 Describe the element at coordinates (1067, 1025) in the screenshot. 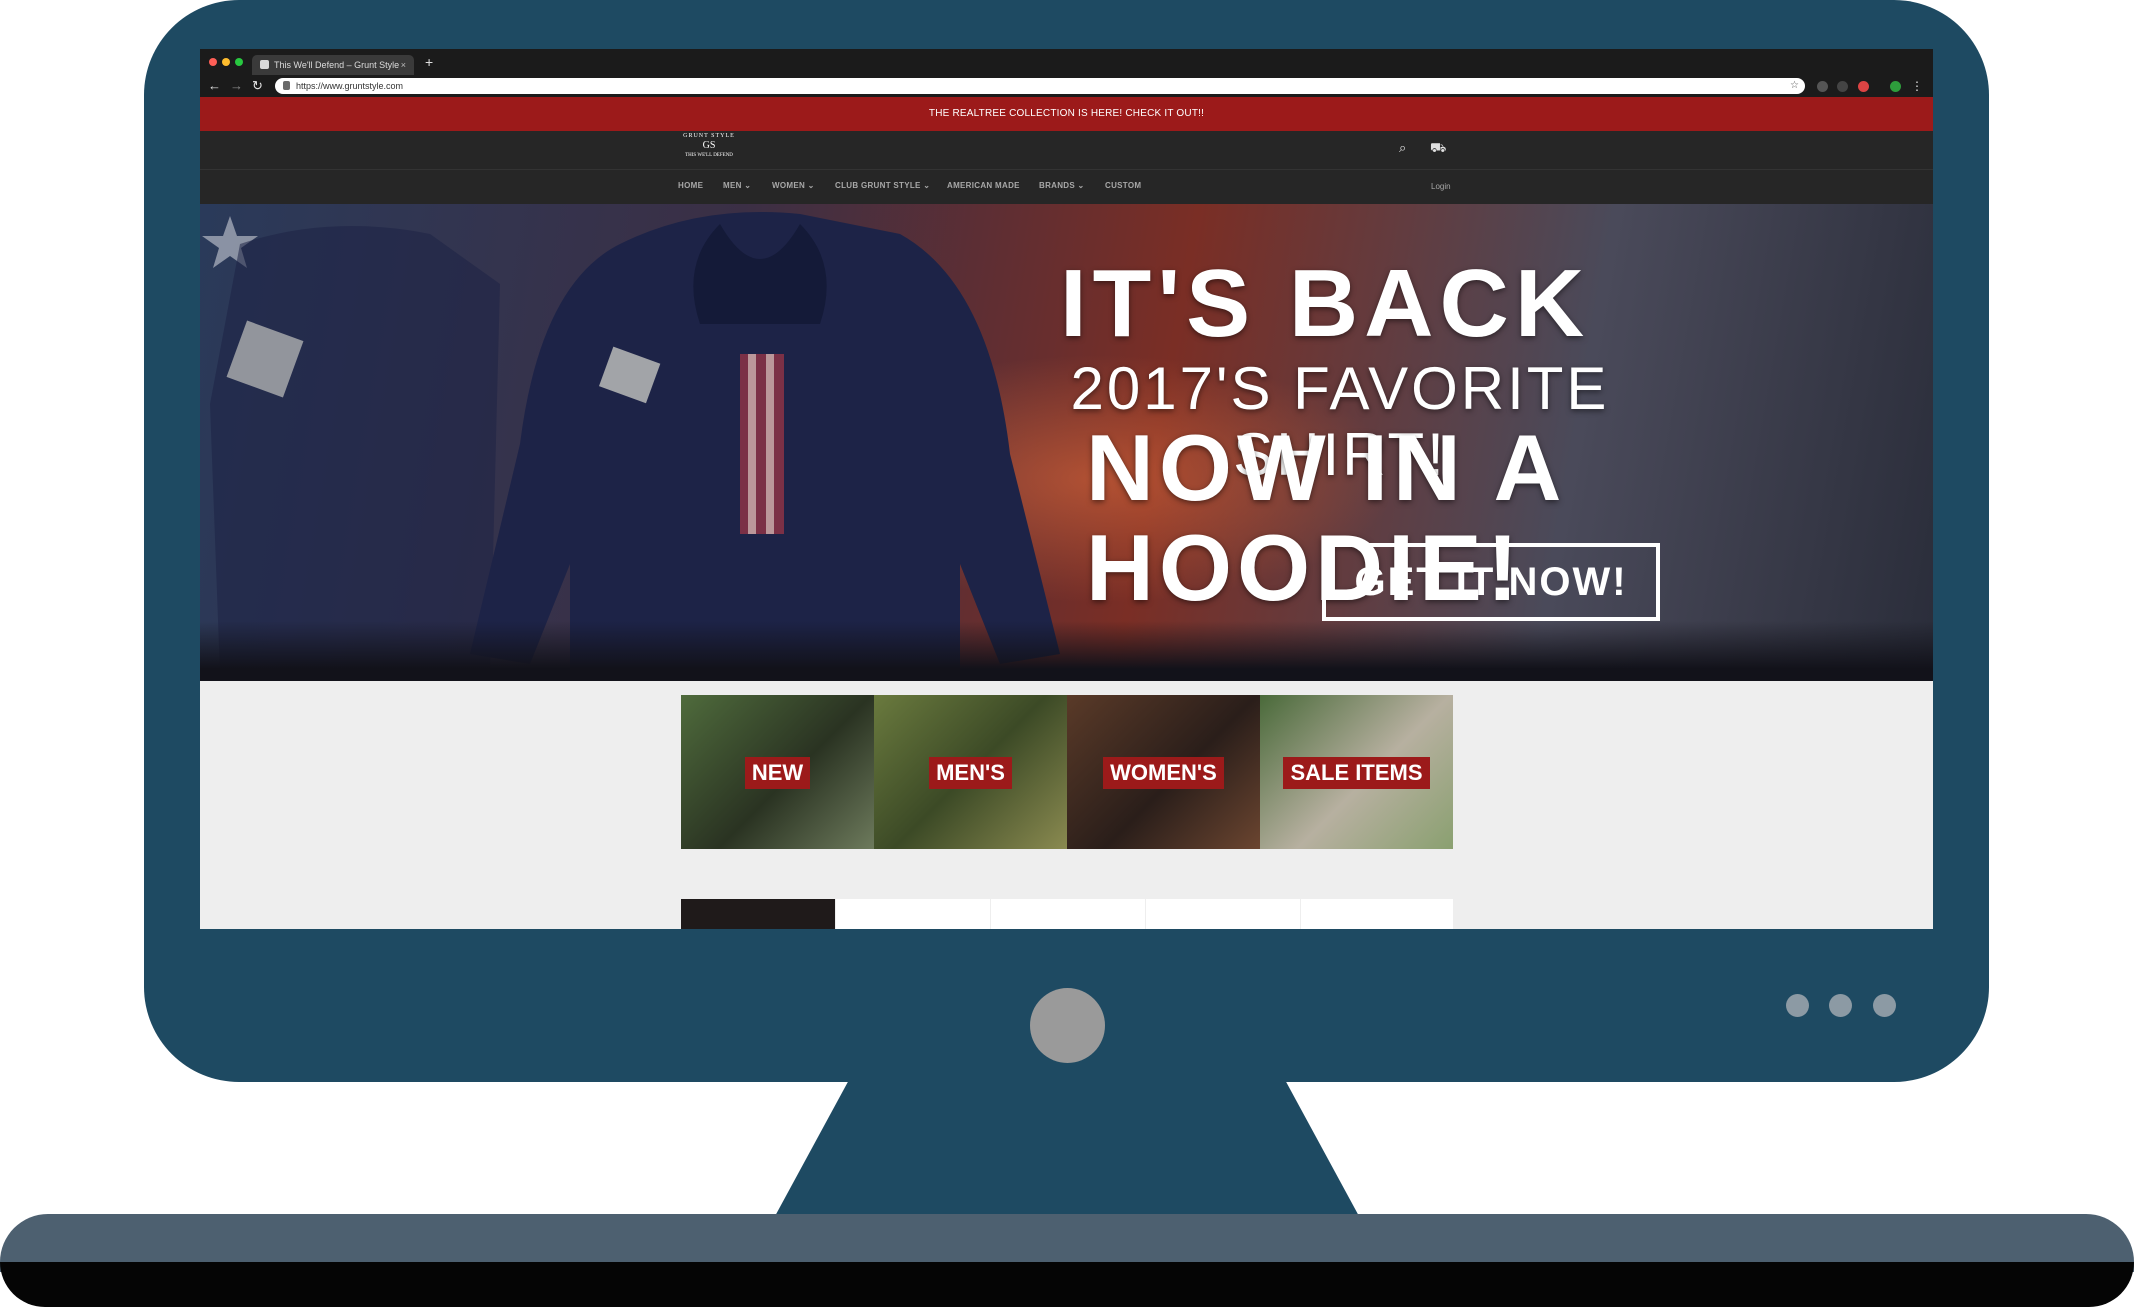

I see `power-button` at that location.